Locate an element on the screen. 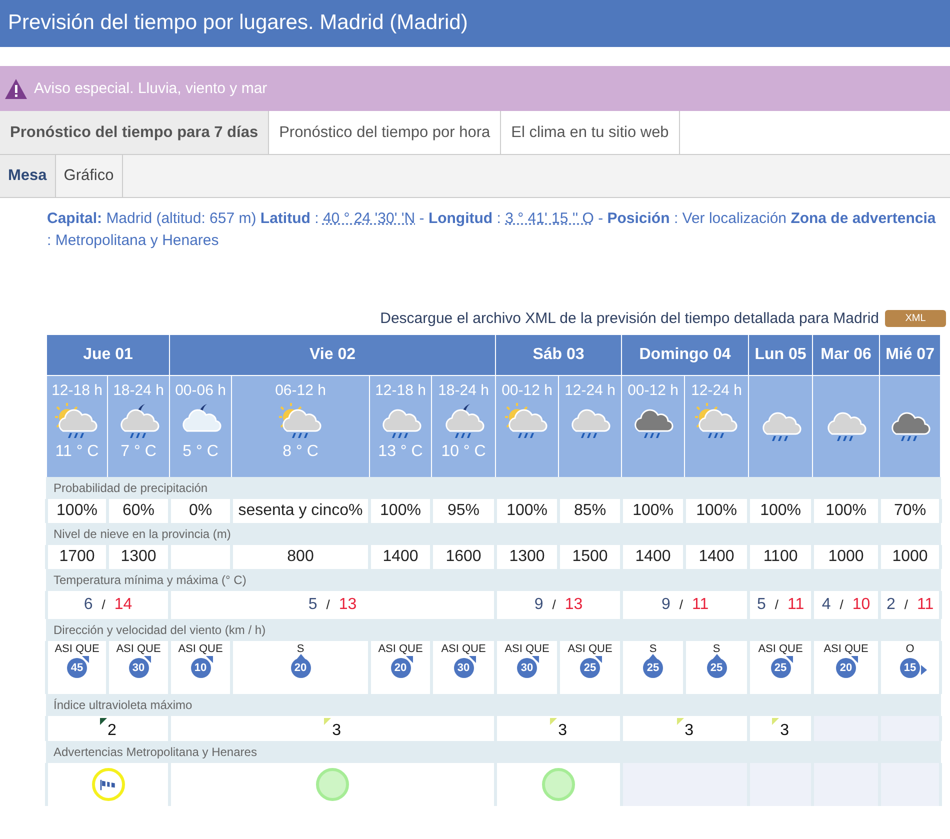  precipitation-value: sesenta y cinco% is located at coordinates (300, 510).